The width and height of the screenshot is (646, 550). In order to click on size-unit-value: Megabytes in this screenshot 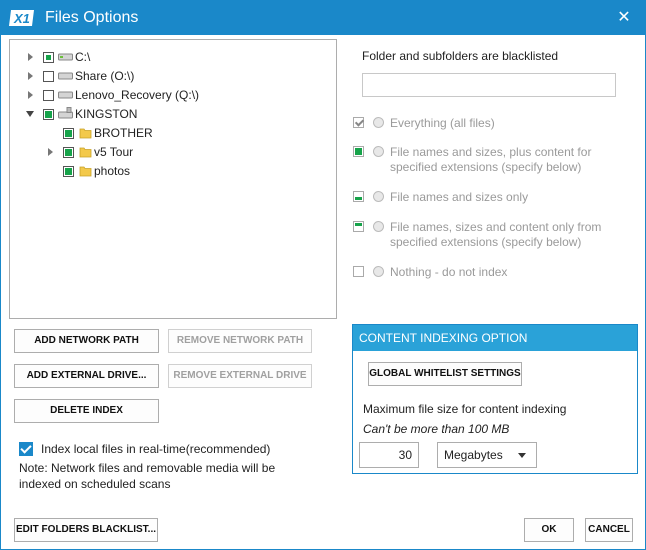, I will do `click(473, 455)`.